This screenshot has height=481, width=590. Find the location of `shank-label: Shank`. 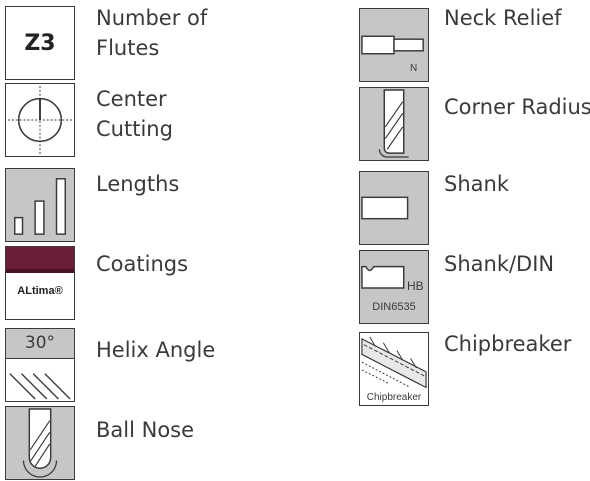

shank-label: Shank is located at coordinates (476, 184).